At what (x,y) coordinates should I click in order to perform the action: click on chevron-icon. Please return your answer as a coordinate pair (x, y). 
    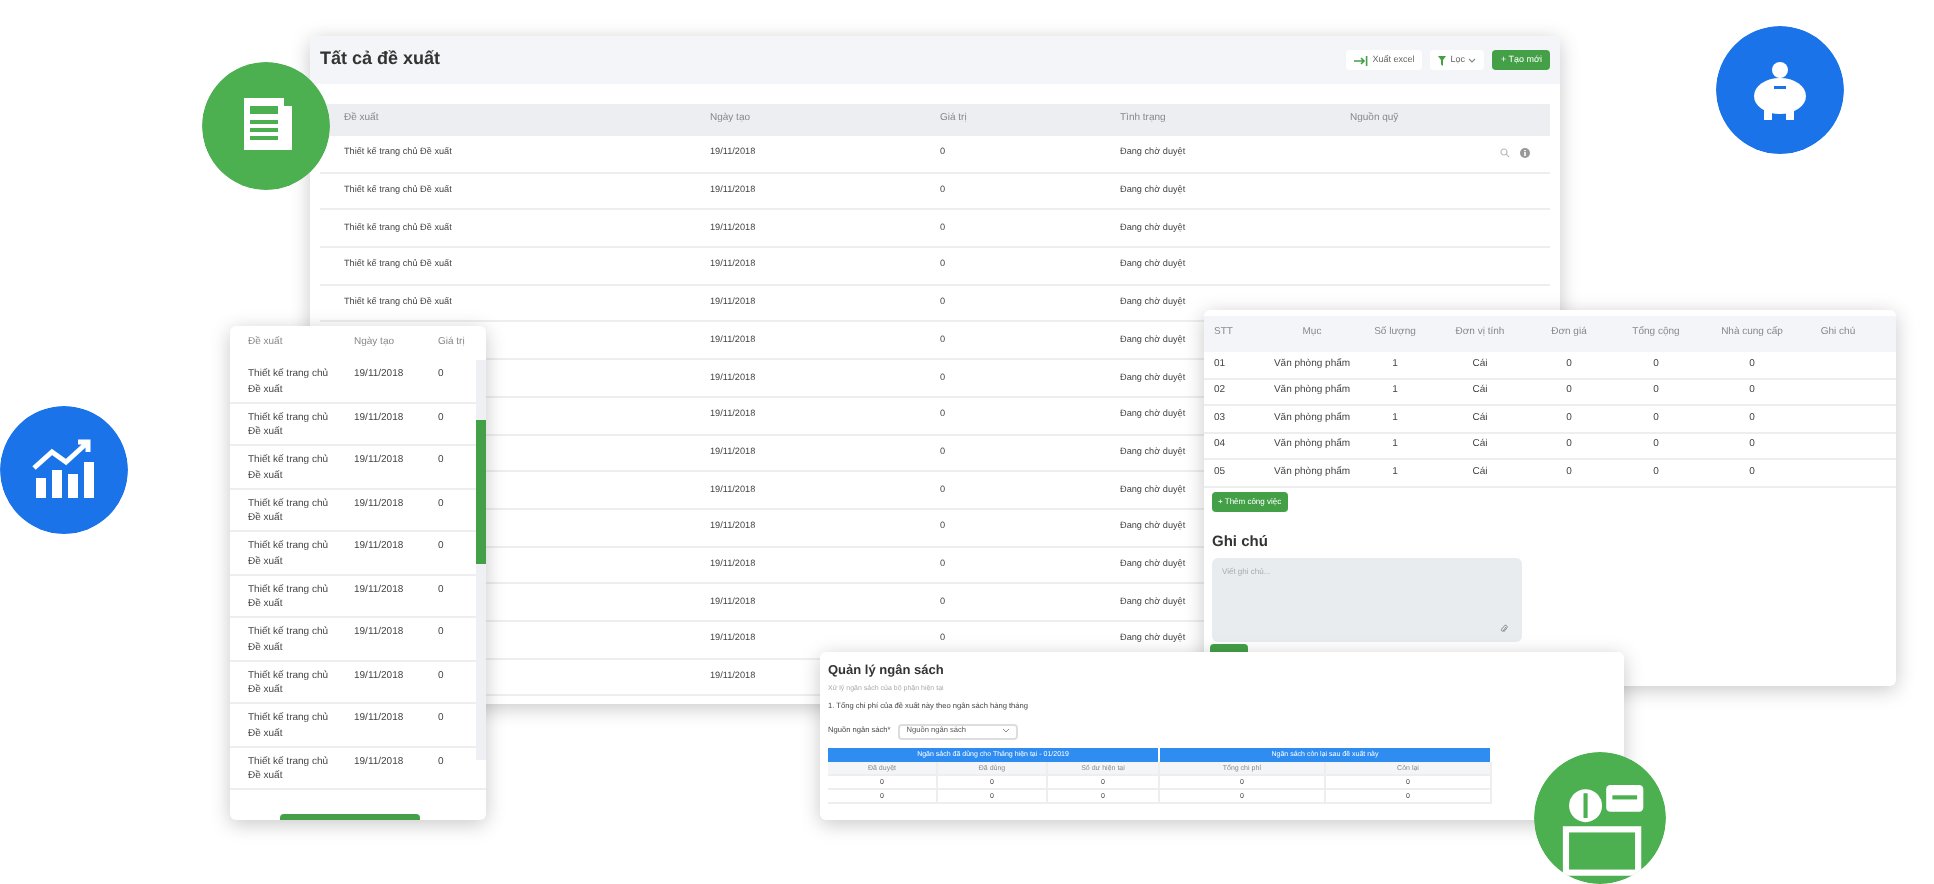
    Looking at the image, I should click on (1472, 60).